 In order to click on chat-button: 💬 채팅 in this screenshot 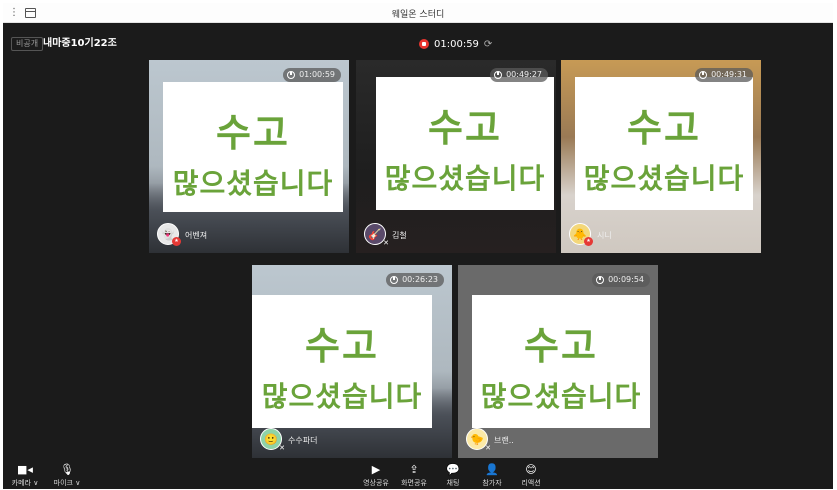, I will do `click(453, 475)`.